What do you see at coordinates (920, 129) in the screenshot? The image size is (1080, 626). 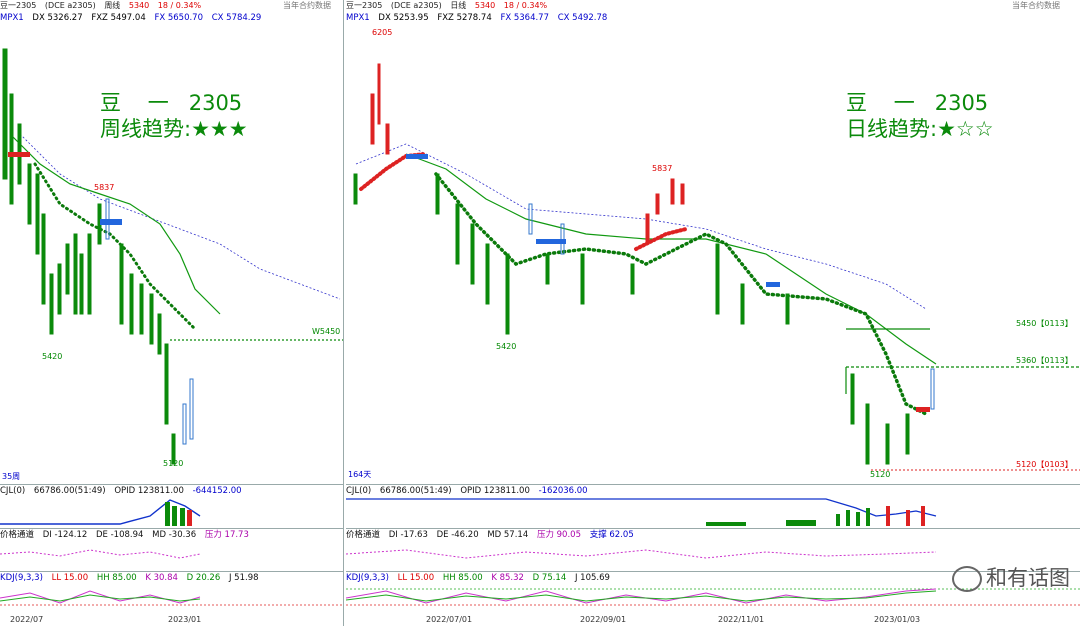 I see `daily-title-line2: 日线趋势:★☆☆` at bounding box center [920, 129].